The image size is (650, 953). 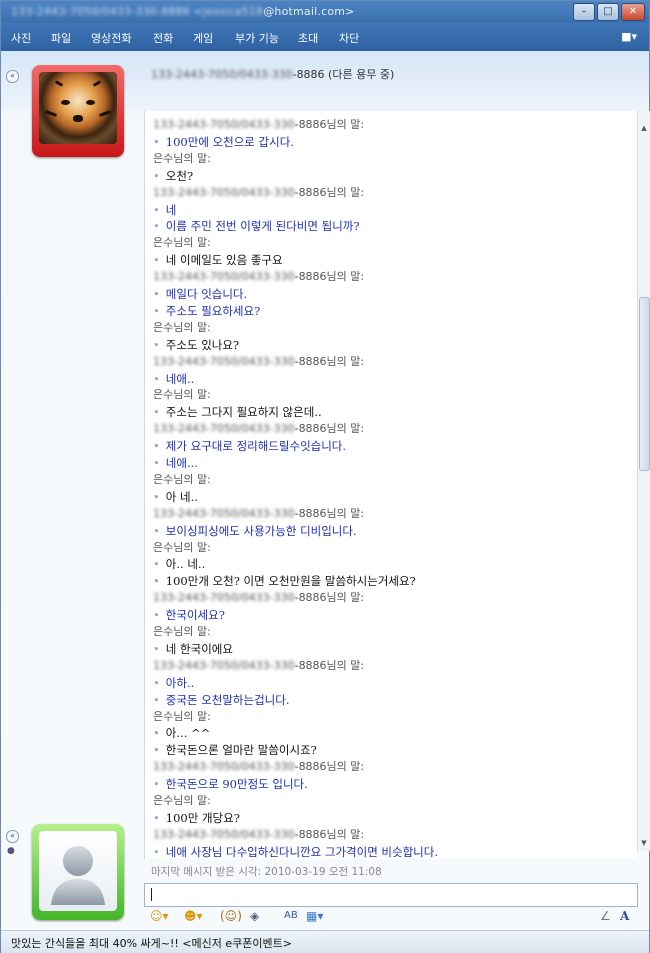 What do you see at coordinates (151, 943) in the screenshot?
I see `ad-link: 맛있는 간식들을 최대 40% 싸게~!! <메신저 e쿠폰이벤트>` at bounding box center [151, 943].